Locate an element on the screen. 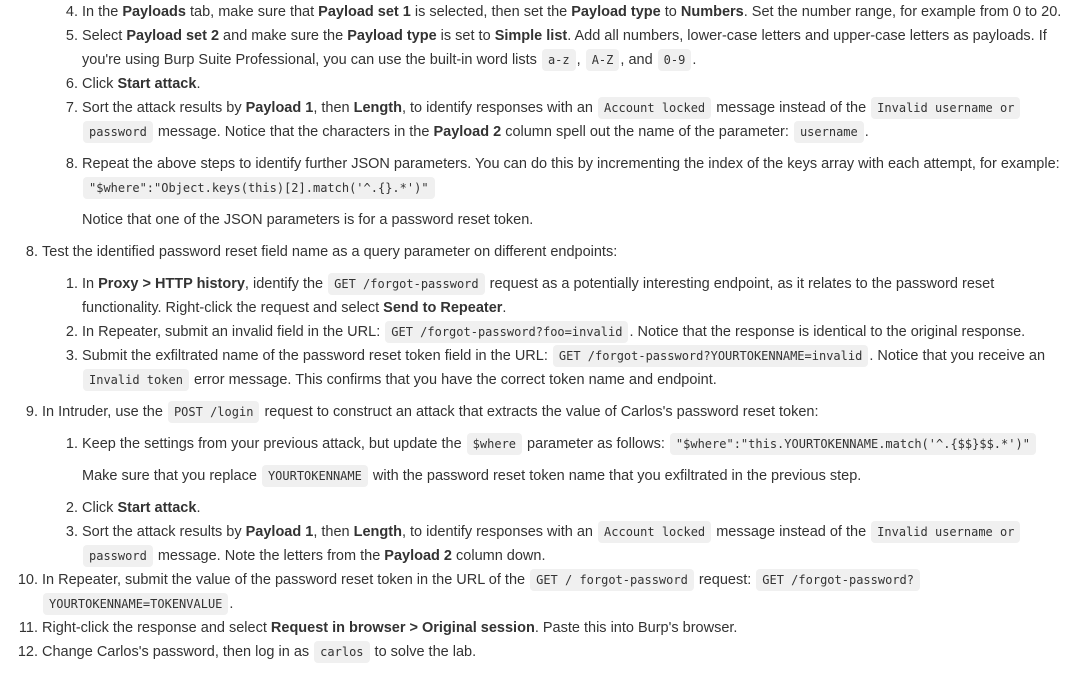 The image size is (1078, 688). menu-path-label: Proxy > HTTP history is located at coordinates (171, 284).